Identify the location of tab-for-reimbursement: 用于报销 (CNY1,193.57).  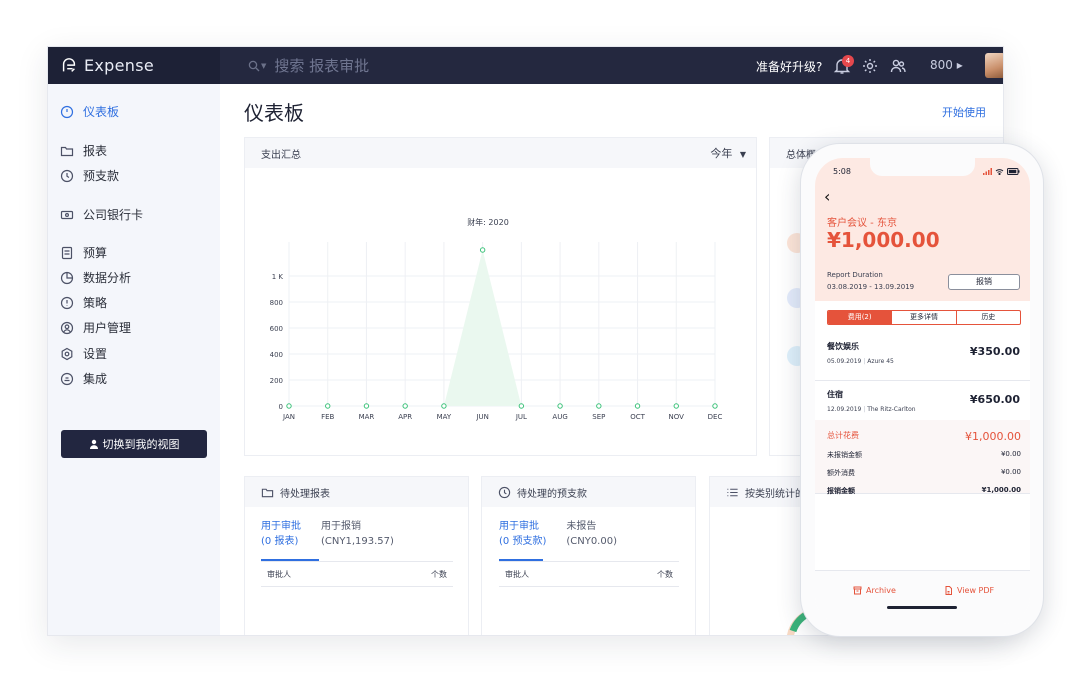
(357, 534).